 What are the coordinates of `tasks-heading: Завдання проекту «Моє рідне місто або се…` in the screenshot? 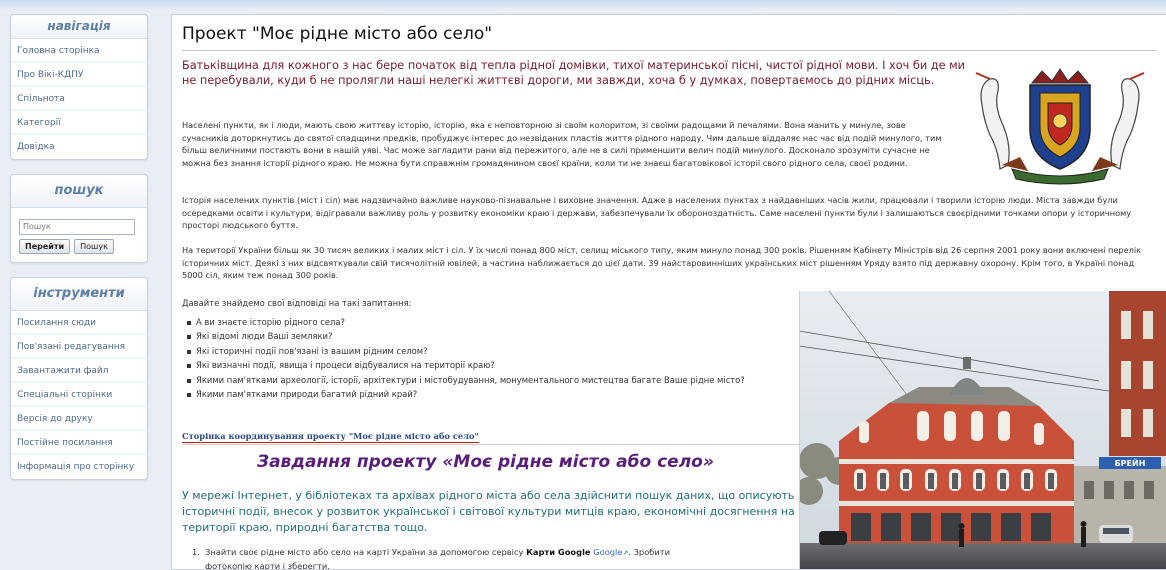 It's located at (485, 462).